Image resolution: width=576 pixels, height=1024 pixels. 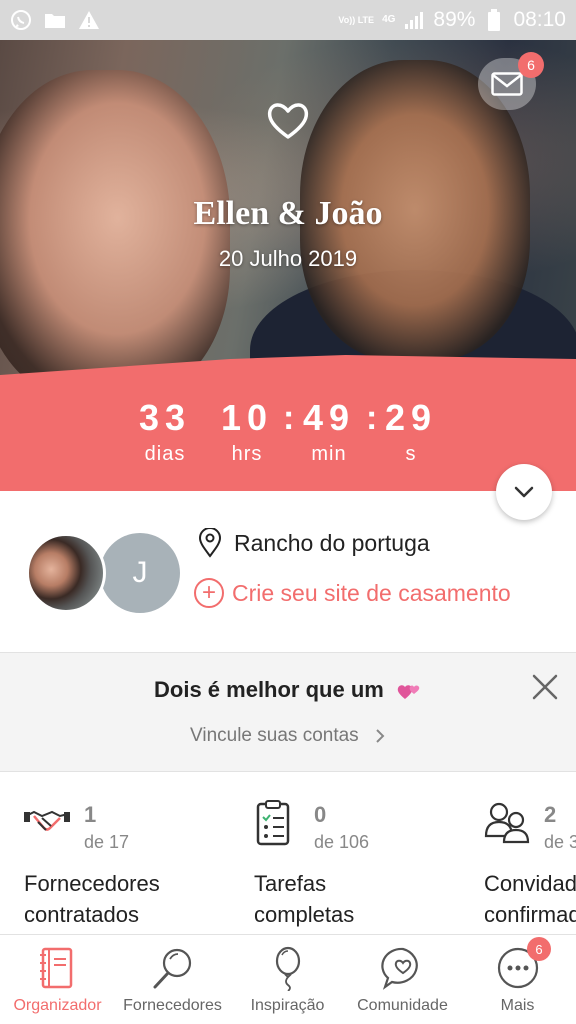 I want to click on nav-label: Mais, so click(x=517, y=1005).